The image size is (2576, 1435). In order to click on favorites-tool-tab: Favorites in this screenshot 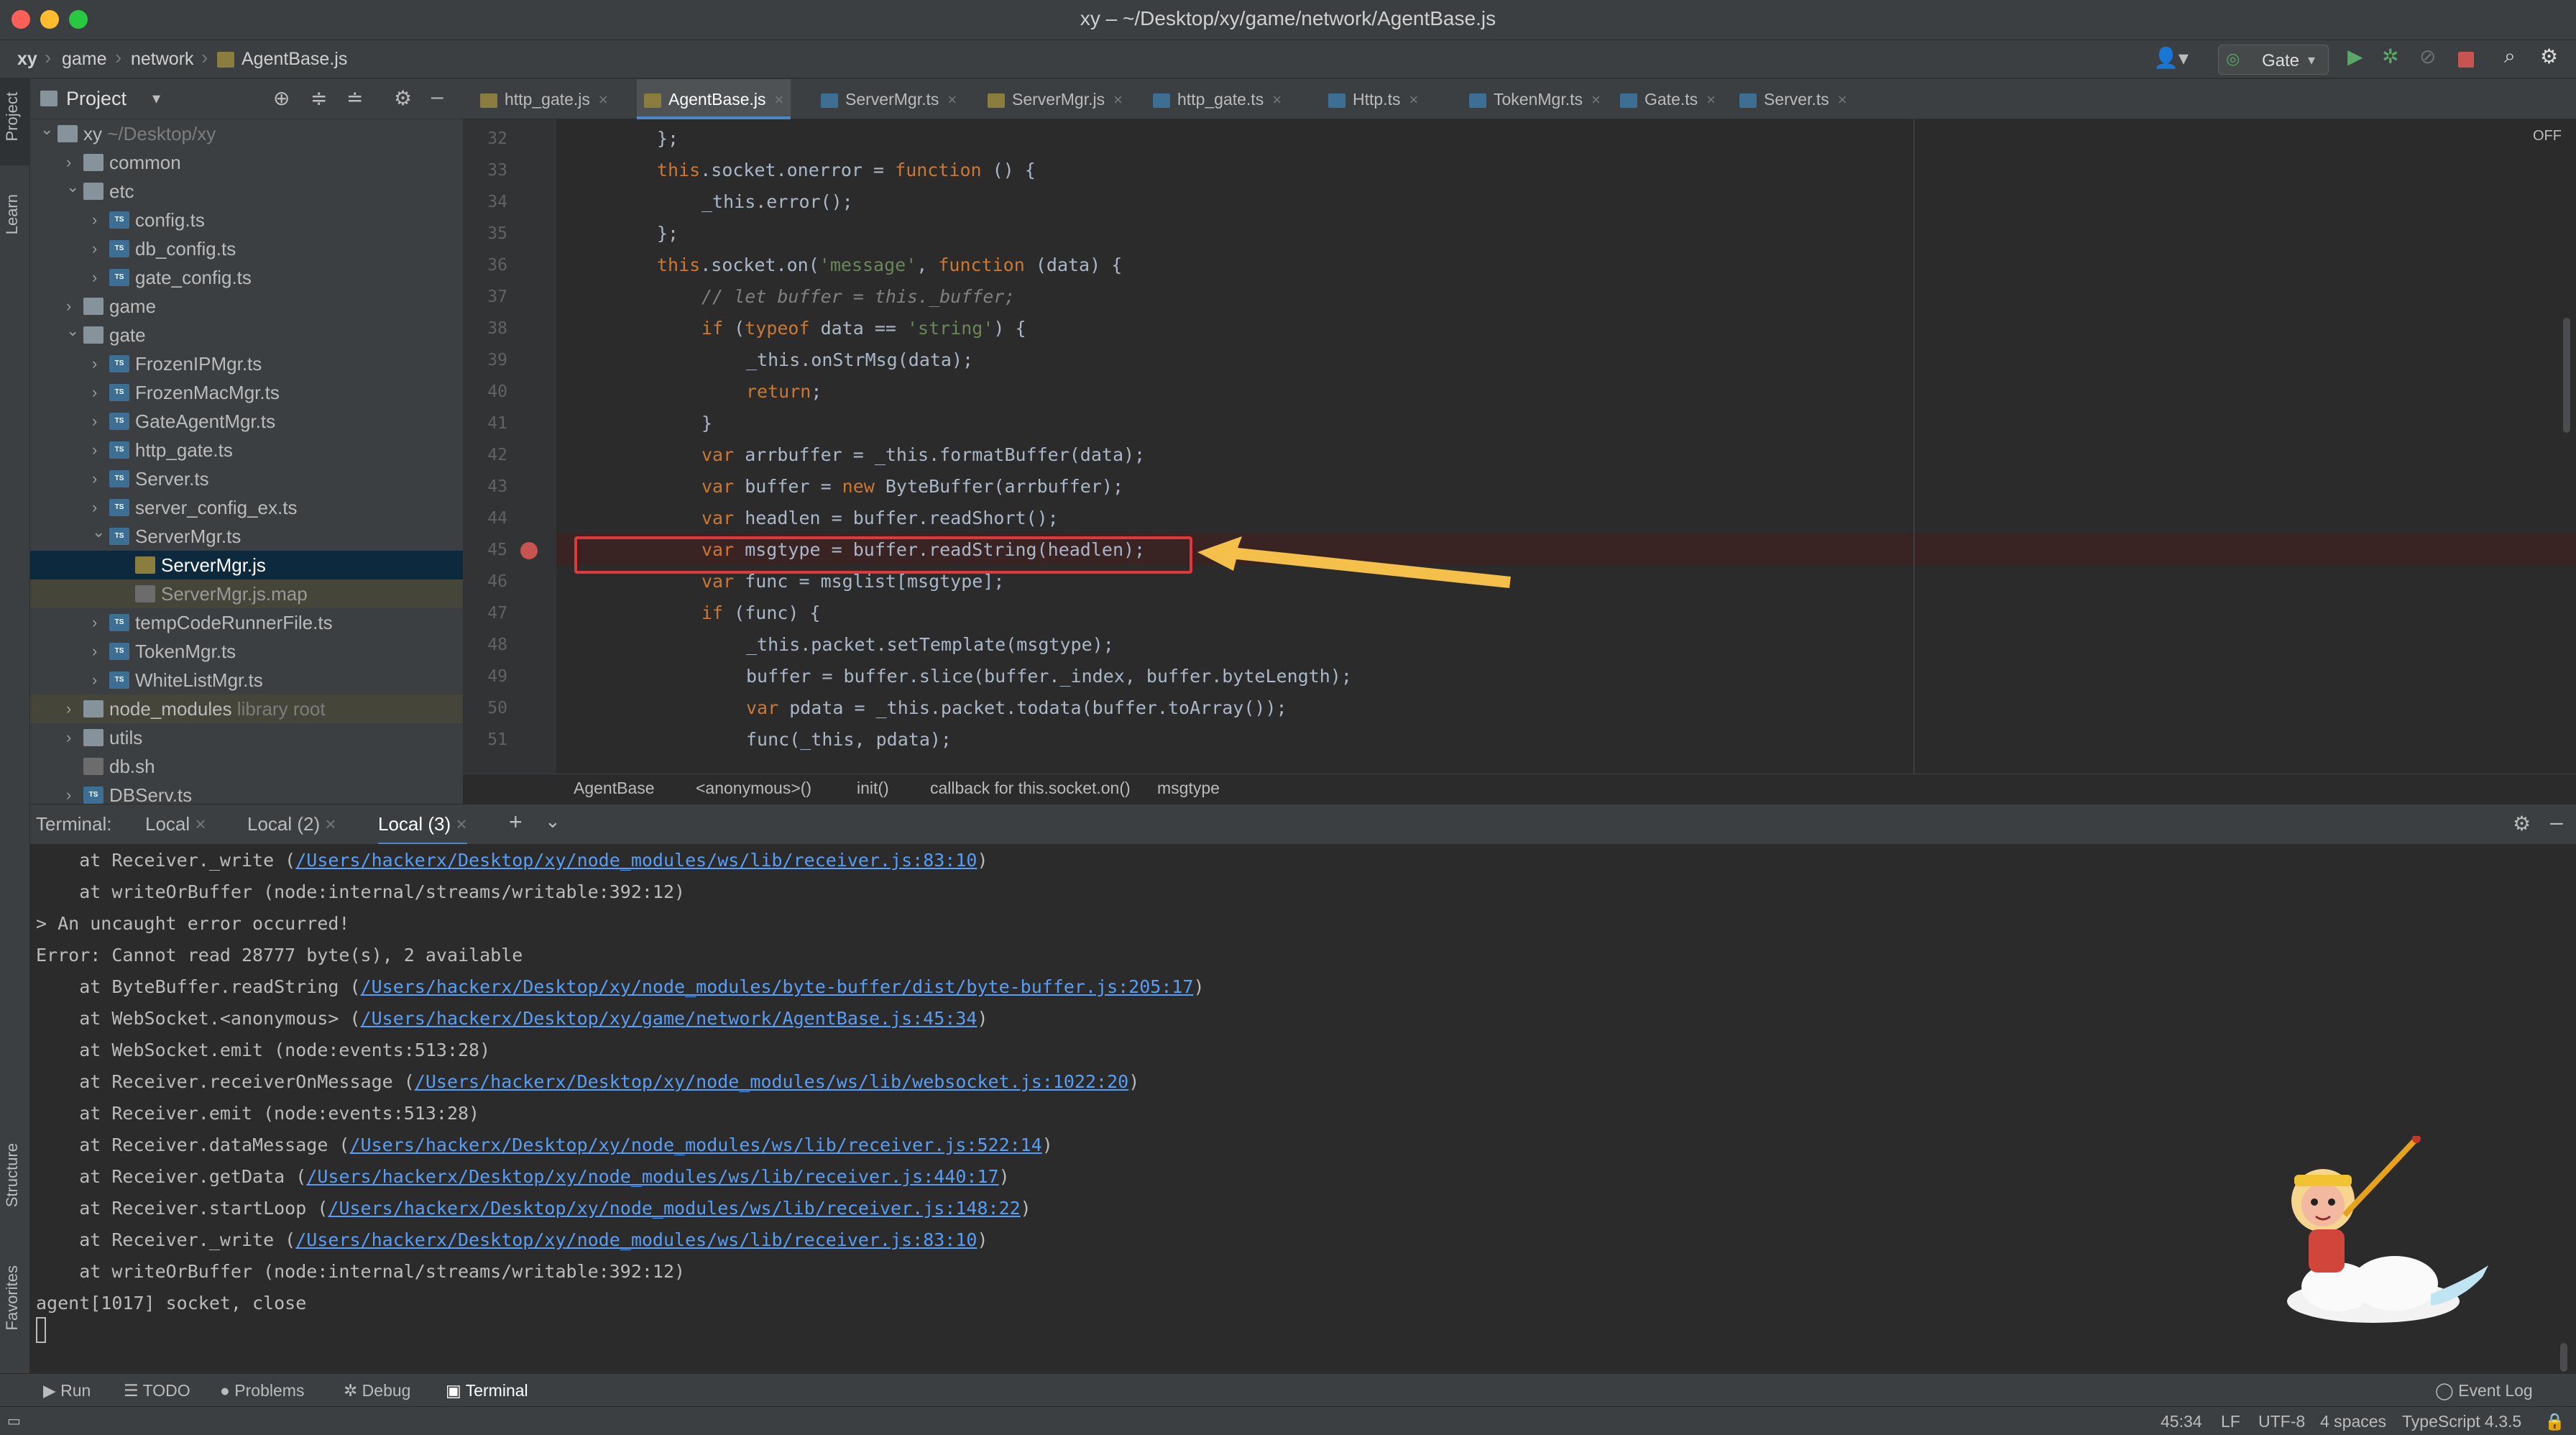, I will do `click(12, 1297)`.